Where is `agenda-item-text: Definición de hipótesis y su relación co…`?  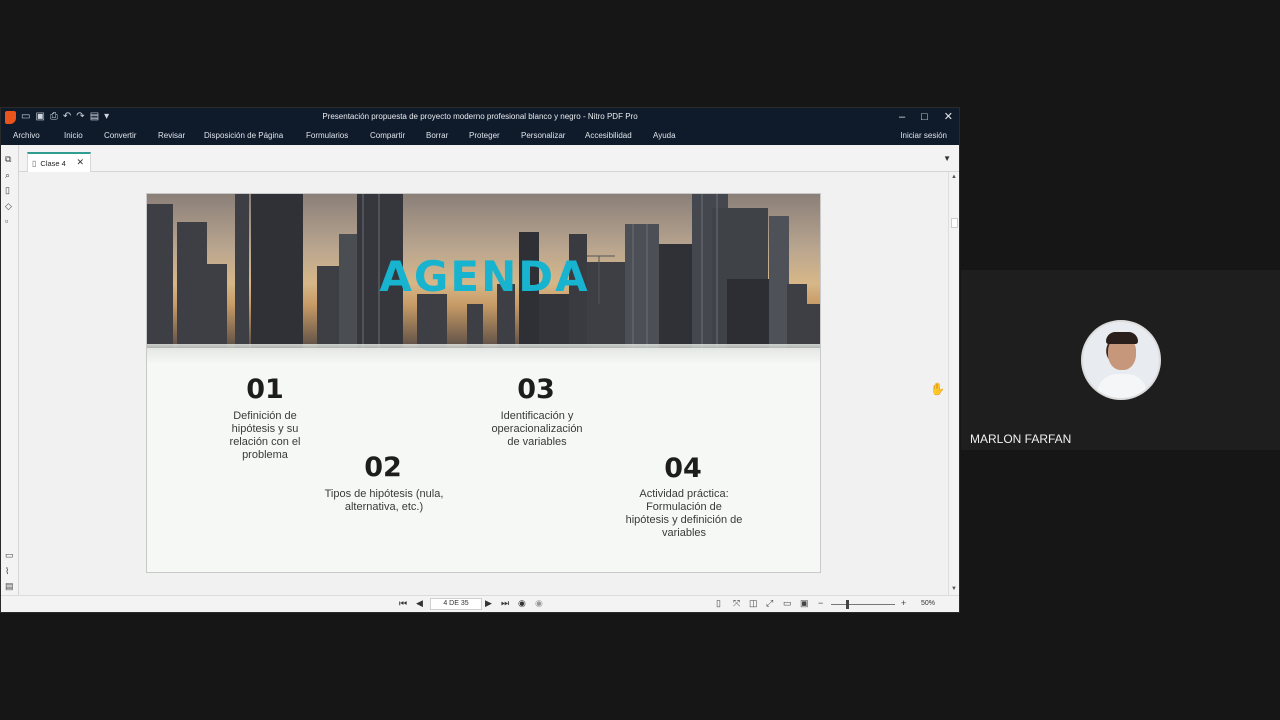
agenda-item-text: Definición de hipótesis y su relación co… is located at coordinates (265, 435).